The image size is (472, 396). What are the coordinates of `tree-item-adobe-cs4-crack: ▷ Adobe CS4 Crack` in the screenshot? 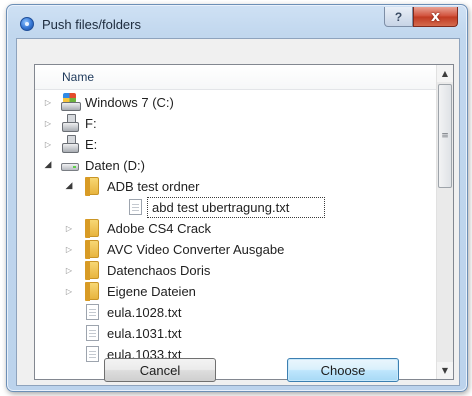 It's located at (237, 228).